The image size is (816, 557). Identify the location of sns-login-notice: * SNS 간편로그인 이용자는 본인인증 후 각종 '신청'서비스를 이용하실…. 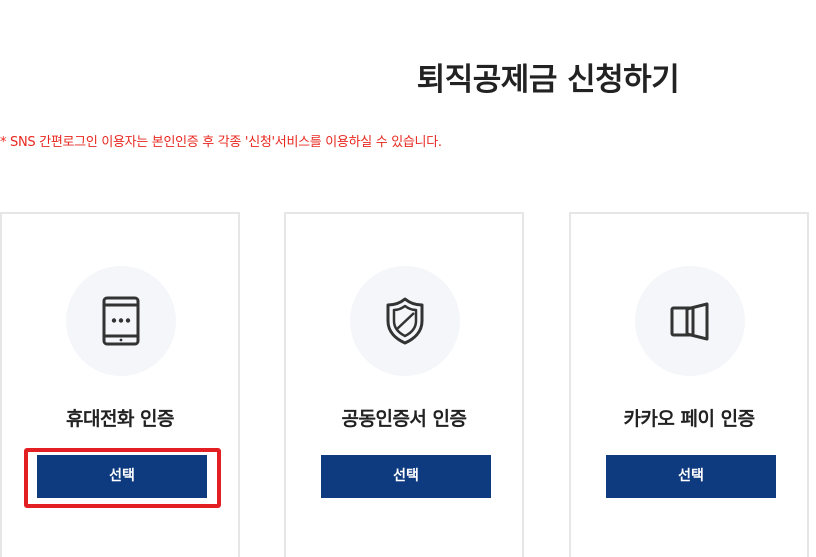
(221, 142).